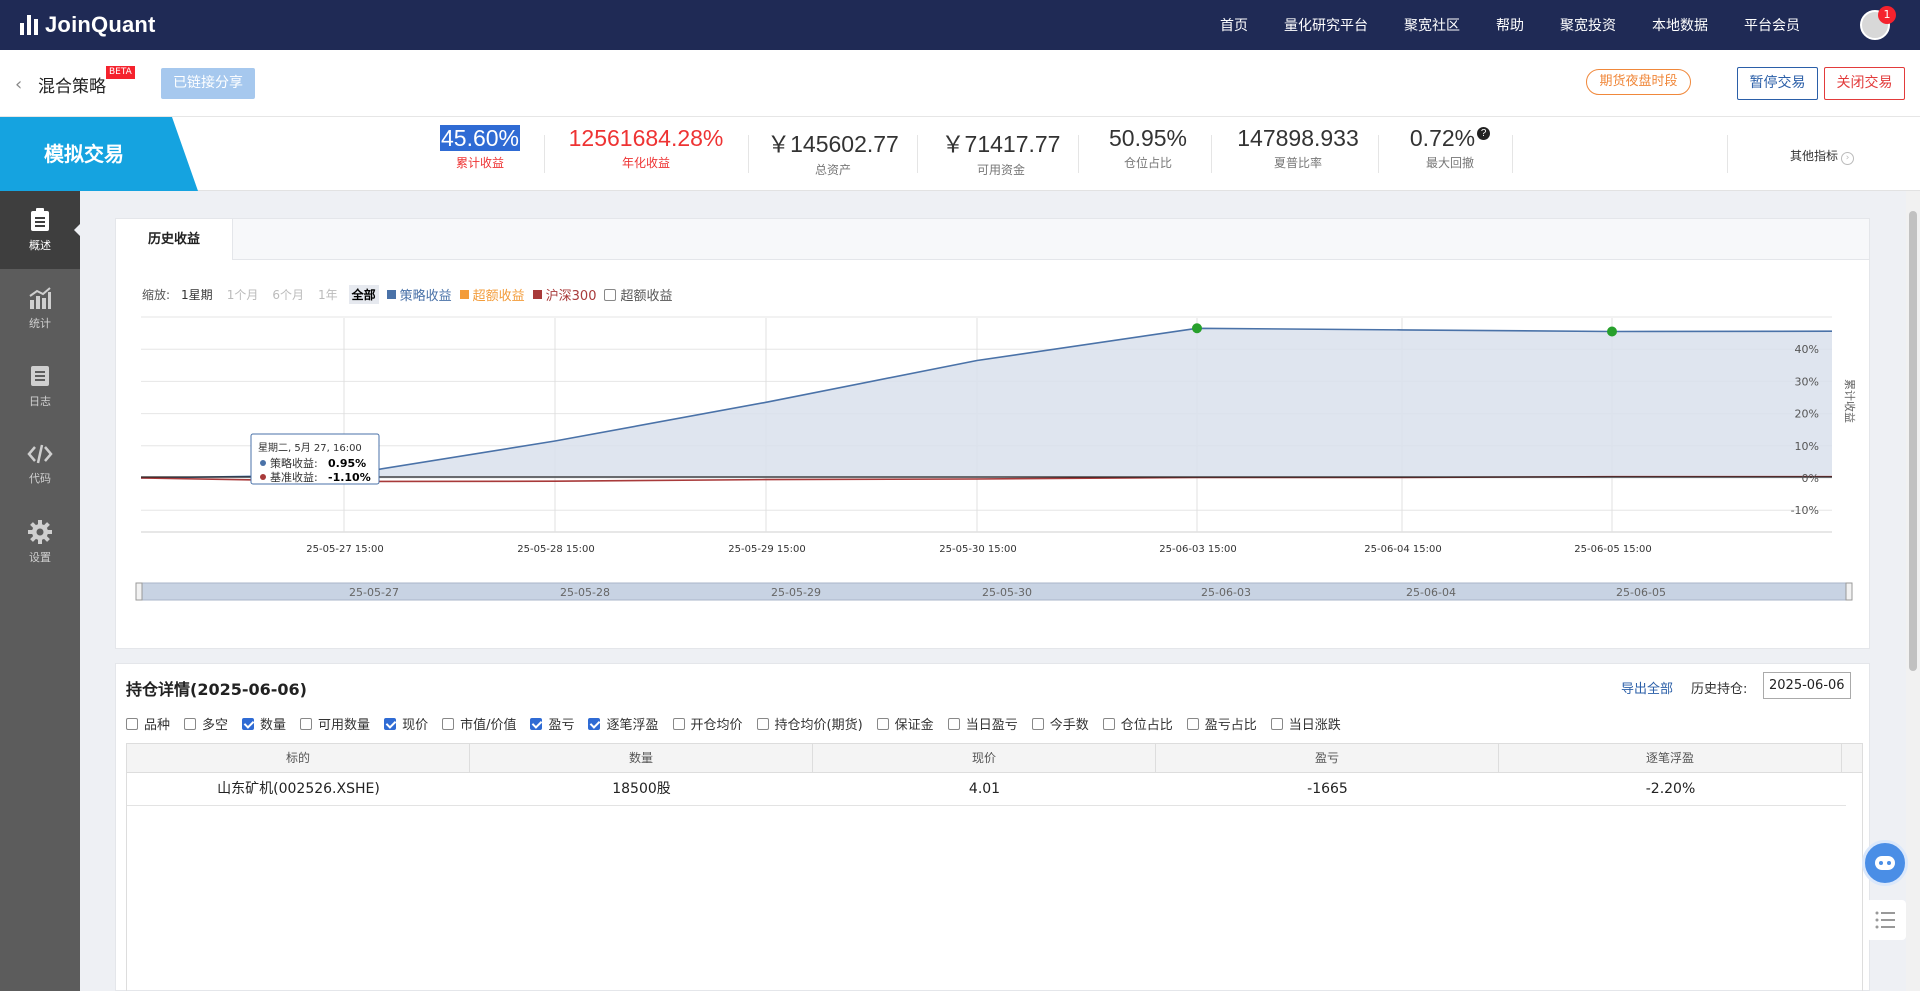 The width and height of the screenshot is (1920, 991). Describe the element at coordinates (480, 138) in the screenshot. I see `stat-value: 45.60%` at that location.